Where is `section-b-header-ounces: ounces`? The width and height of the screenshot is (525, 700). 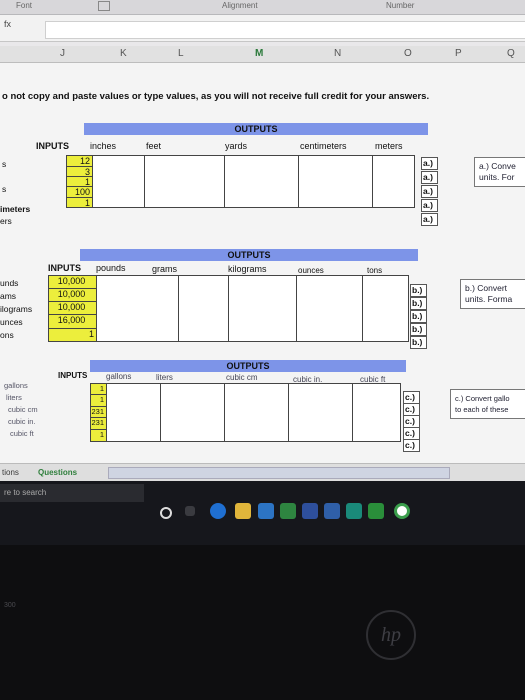 section-b-header-ounces: ounces is located at coordinates (311, 270).